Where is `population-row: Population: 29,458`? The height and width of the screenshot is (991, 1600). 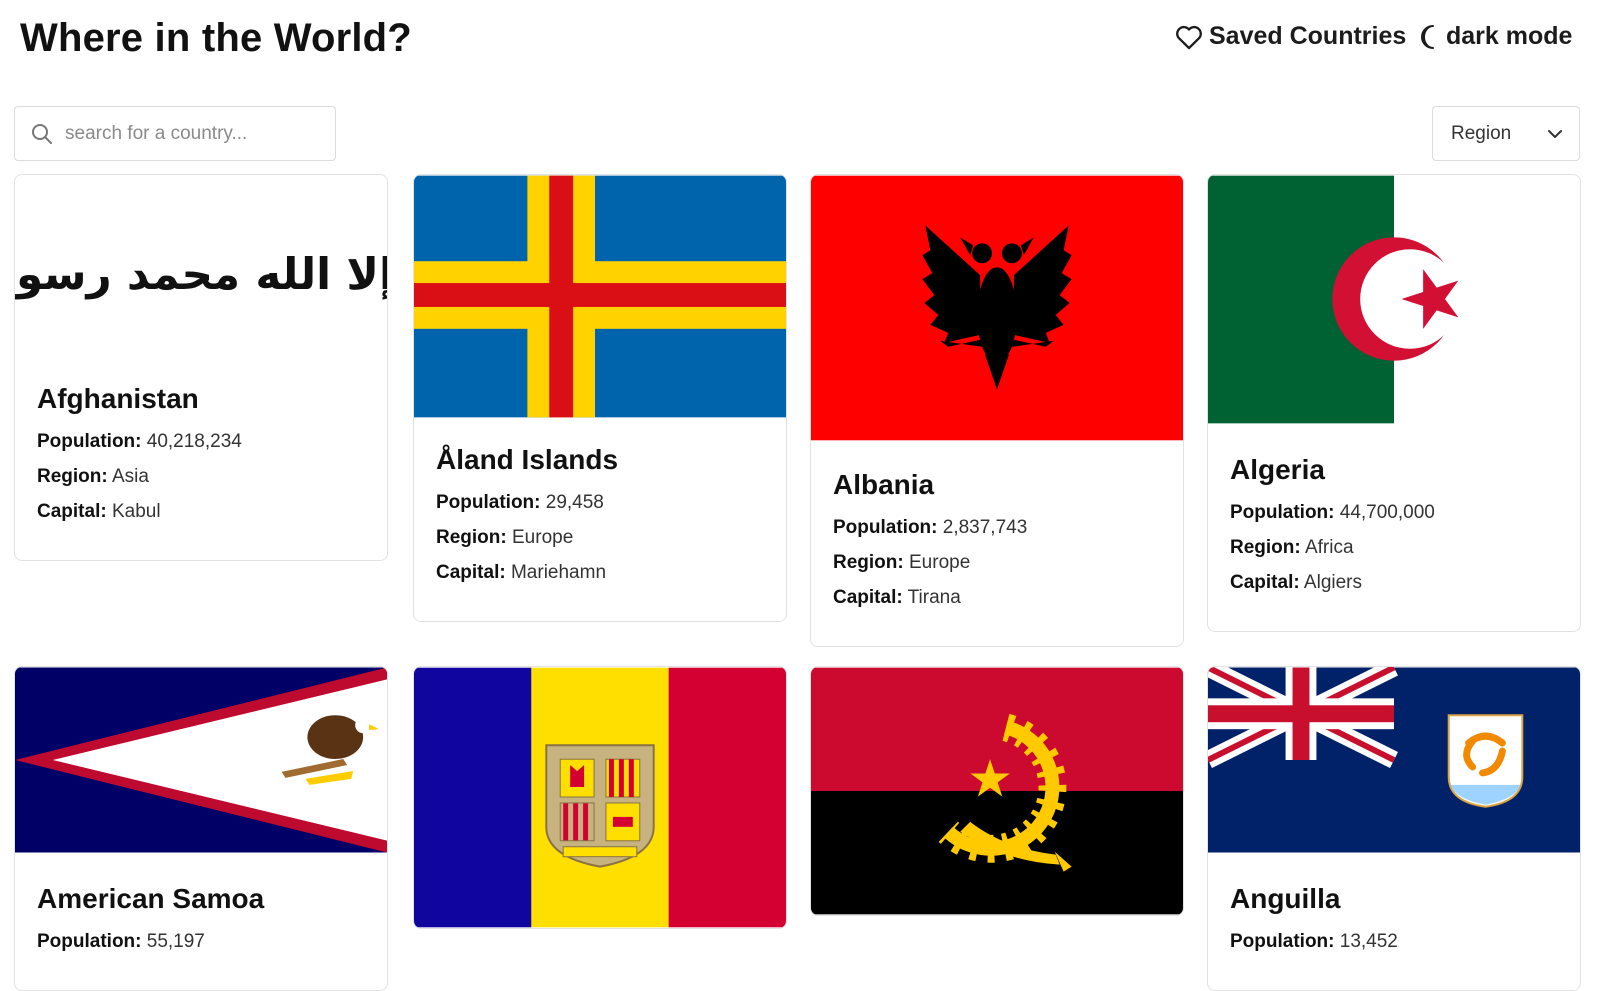 population-row: Population: 29,458 is located at coordinates (520, 502).